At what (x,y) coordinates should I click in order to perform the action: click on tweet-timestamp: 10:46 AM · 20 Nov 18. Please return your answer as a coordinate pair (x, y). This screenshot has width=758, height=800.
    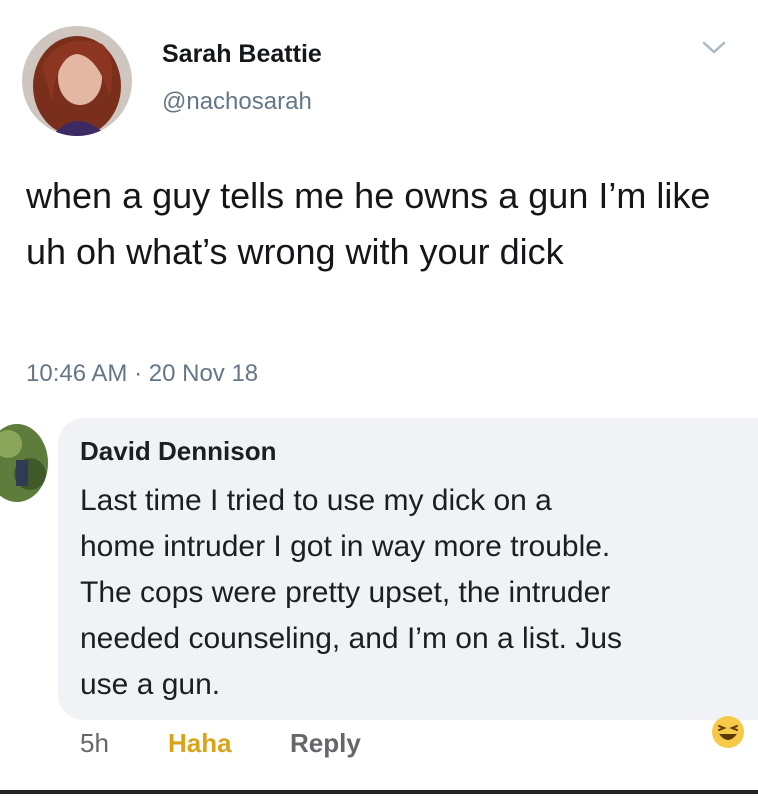
    Looking at the image, I should click on (142, 374).